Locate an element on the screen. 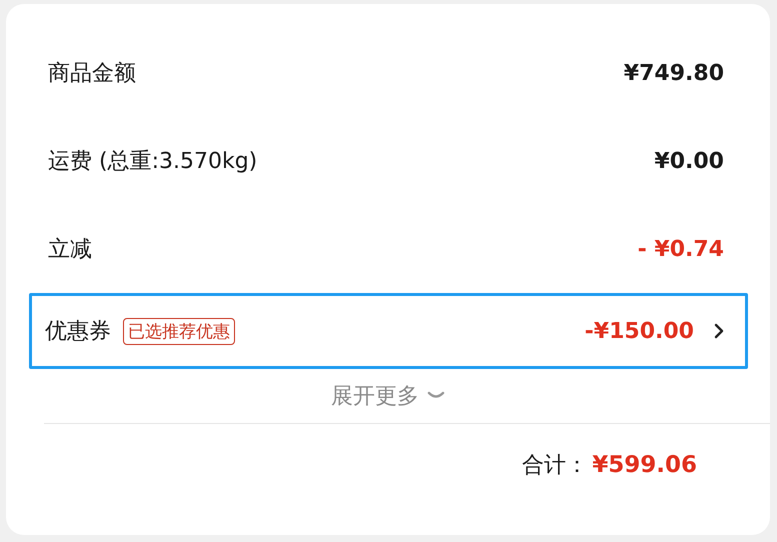 Image resolution: width=777 pixels, height=542 pixels. total-amount: ¥599.06 is located at coordinates (644, 465).